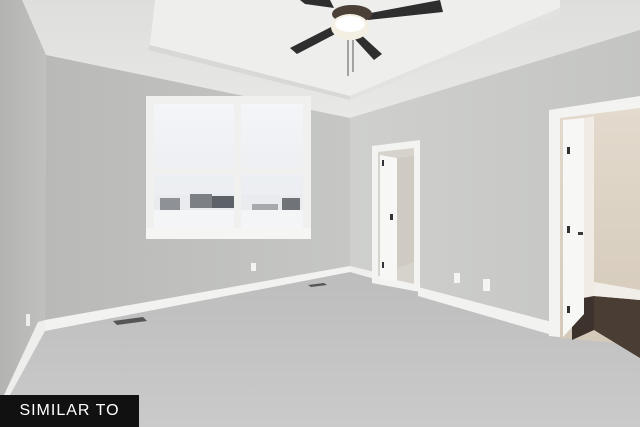 The height and width of the screenshot is (427, 640). What do you see at coordinates (228, 167) in the screenshot?
I see `window` at bounding box center [228, 167].